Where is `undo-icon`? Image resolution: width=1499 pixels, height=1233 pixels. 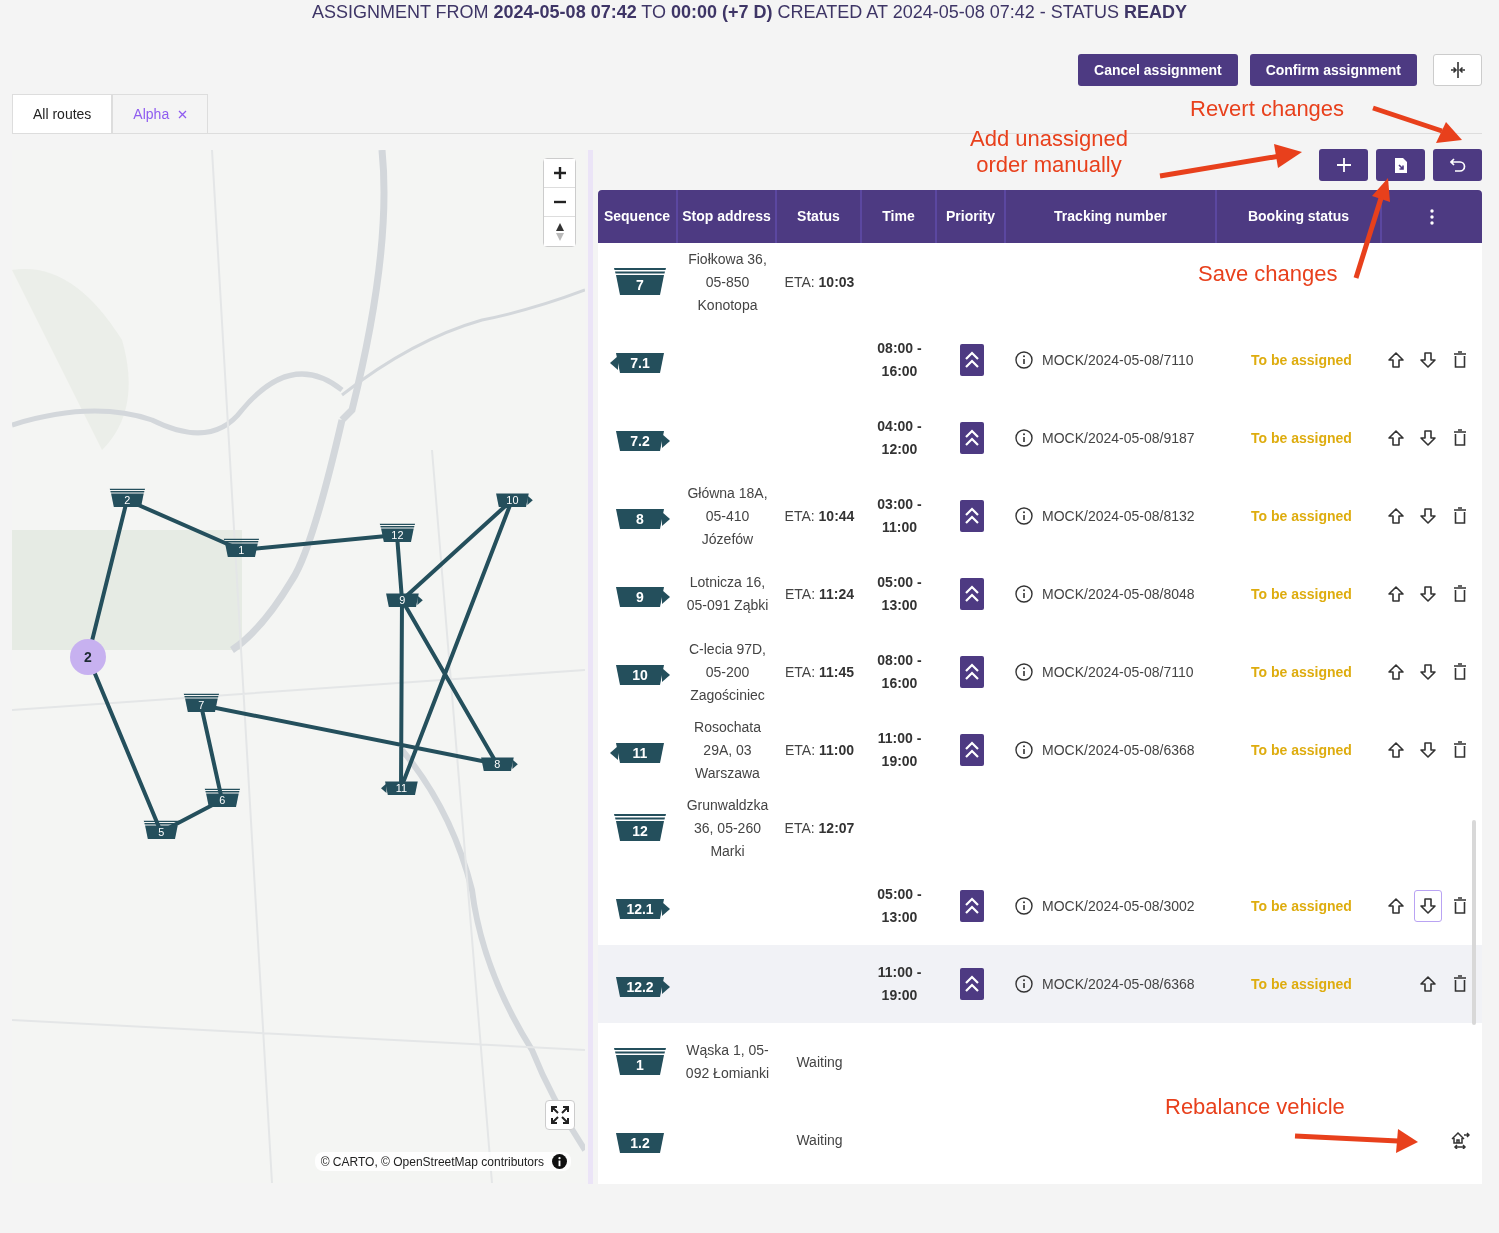
undo-icon is located at coordinates (1457, 165).